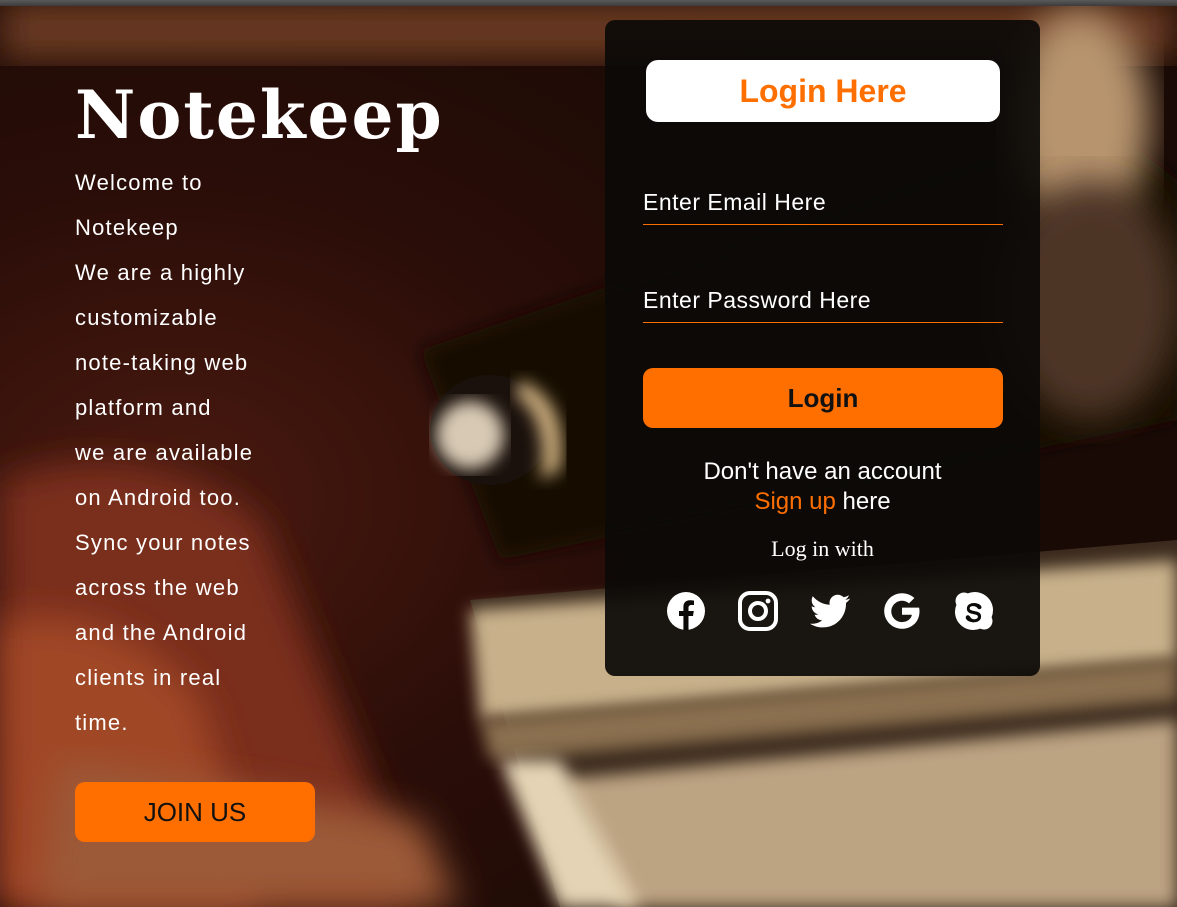  I want to click on intro-line: We are a highly, so click(160, 272).